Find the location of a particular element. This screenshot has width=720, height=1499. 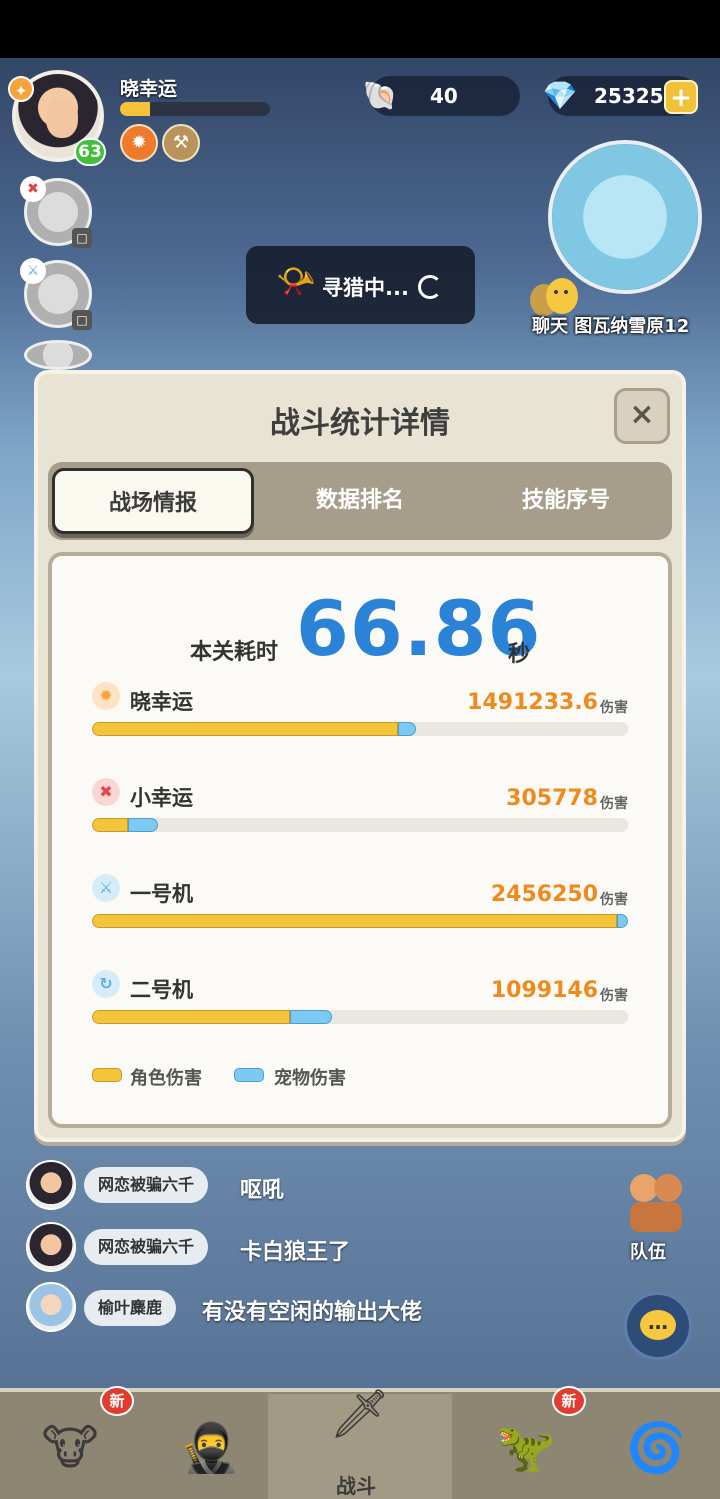

nav-battle-label: 战斗 is located at coordinates (356, 1484).